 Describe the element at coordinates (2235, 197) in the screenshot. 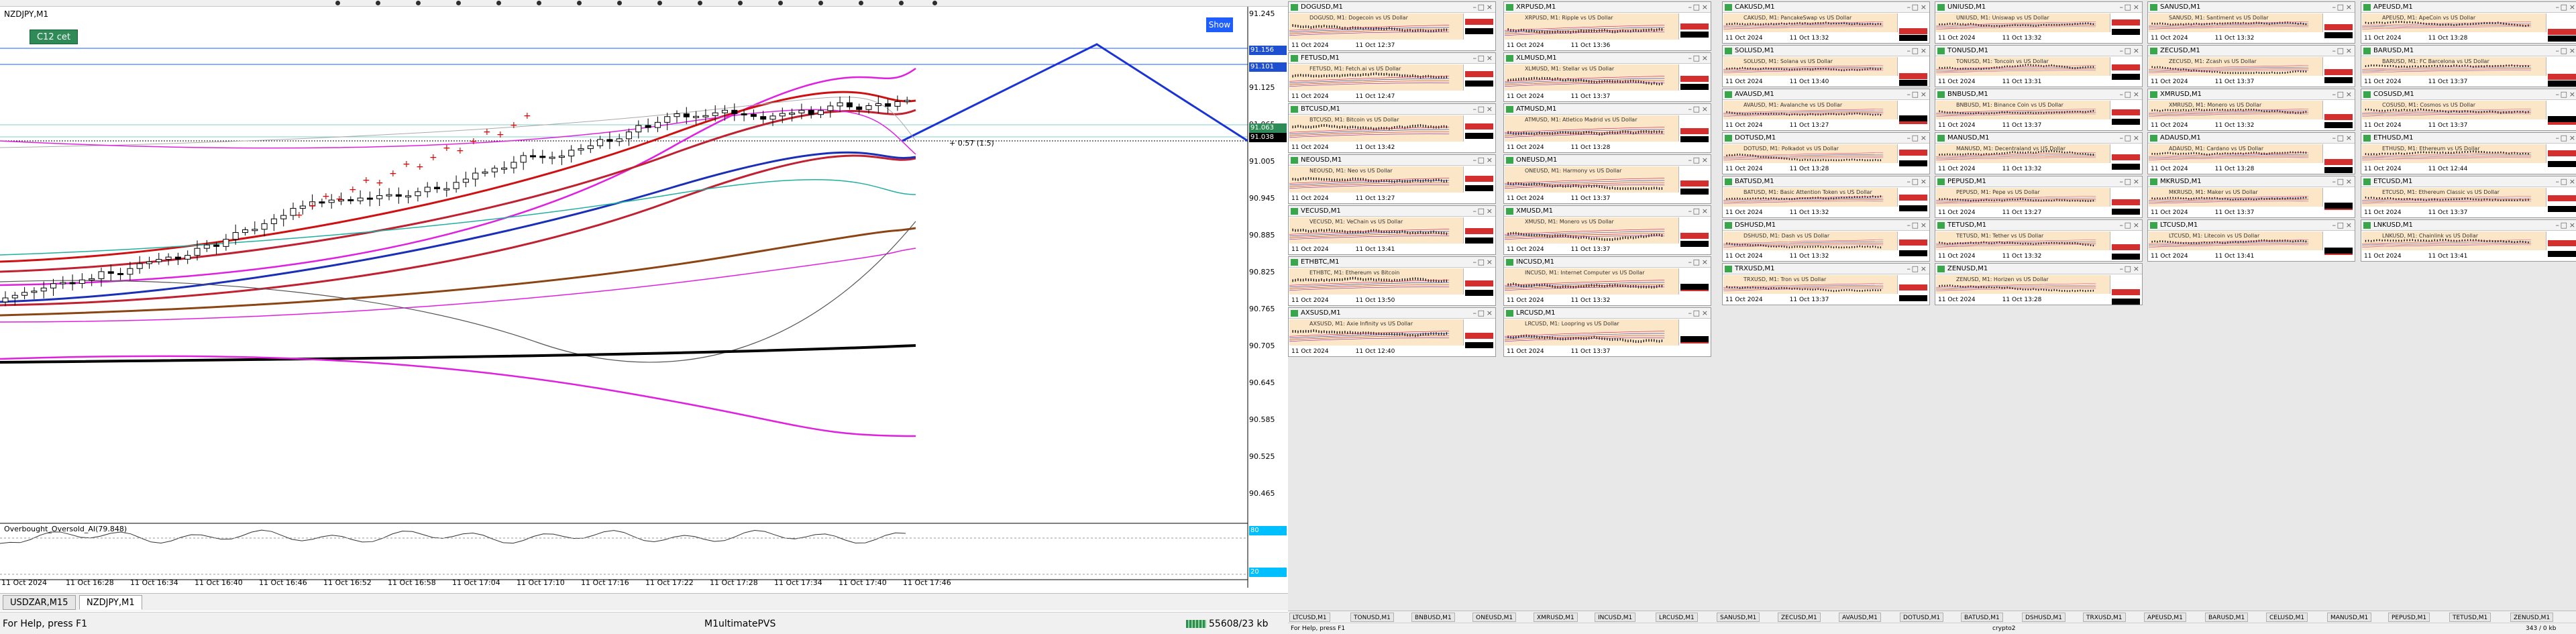

I see `mini-chart-plot: MKRUSD, M1: Maker vs US Dollar` at that location.